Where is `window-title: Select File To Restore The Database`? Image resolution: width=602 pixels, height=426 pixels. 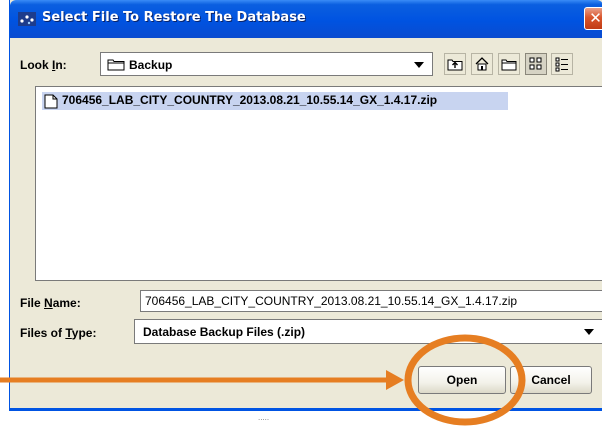
window-title: Select File To Restore The Database is located at coordinates (174, 17).